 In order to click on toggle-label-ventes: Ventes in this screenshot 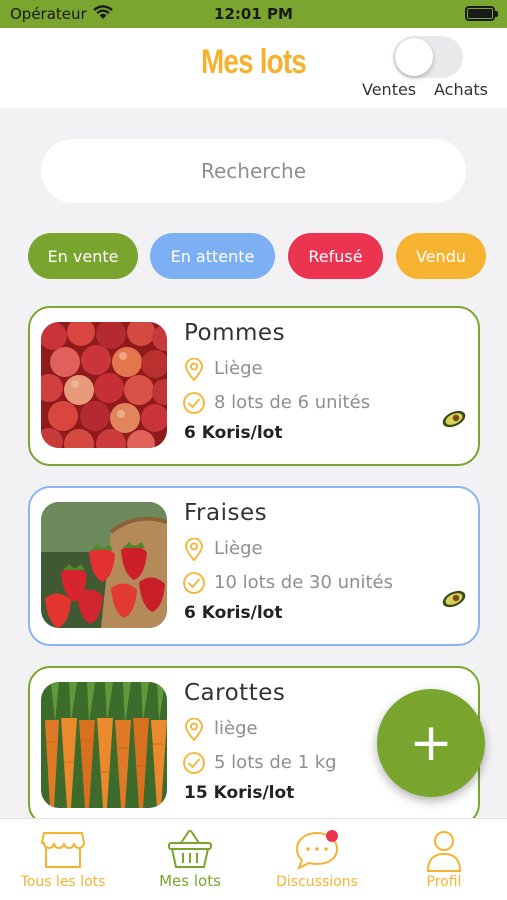, I will do `click(389, 89)`.